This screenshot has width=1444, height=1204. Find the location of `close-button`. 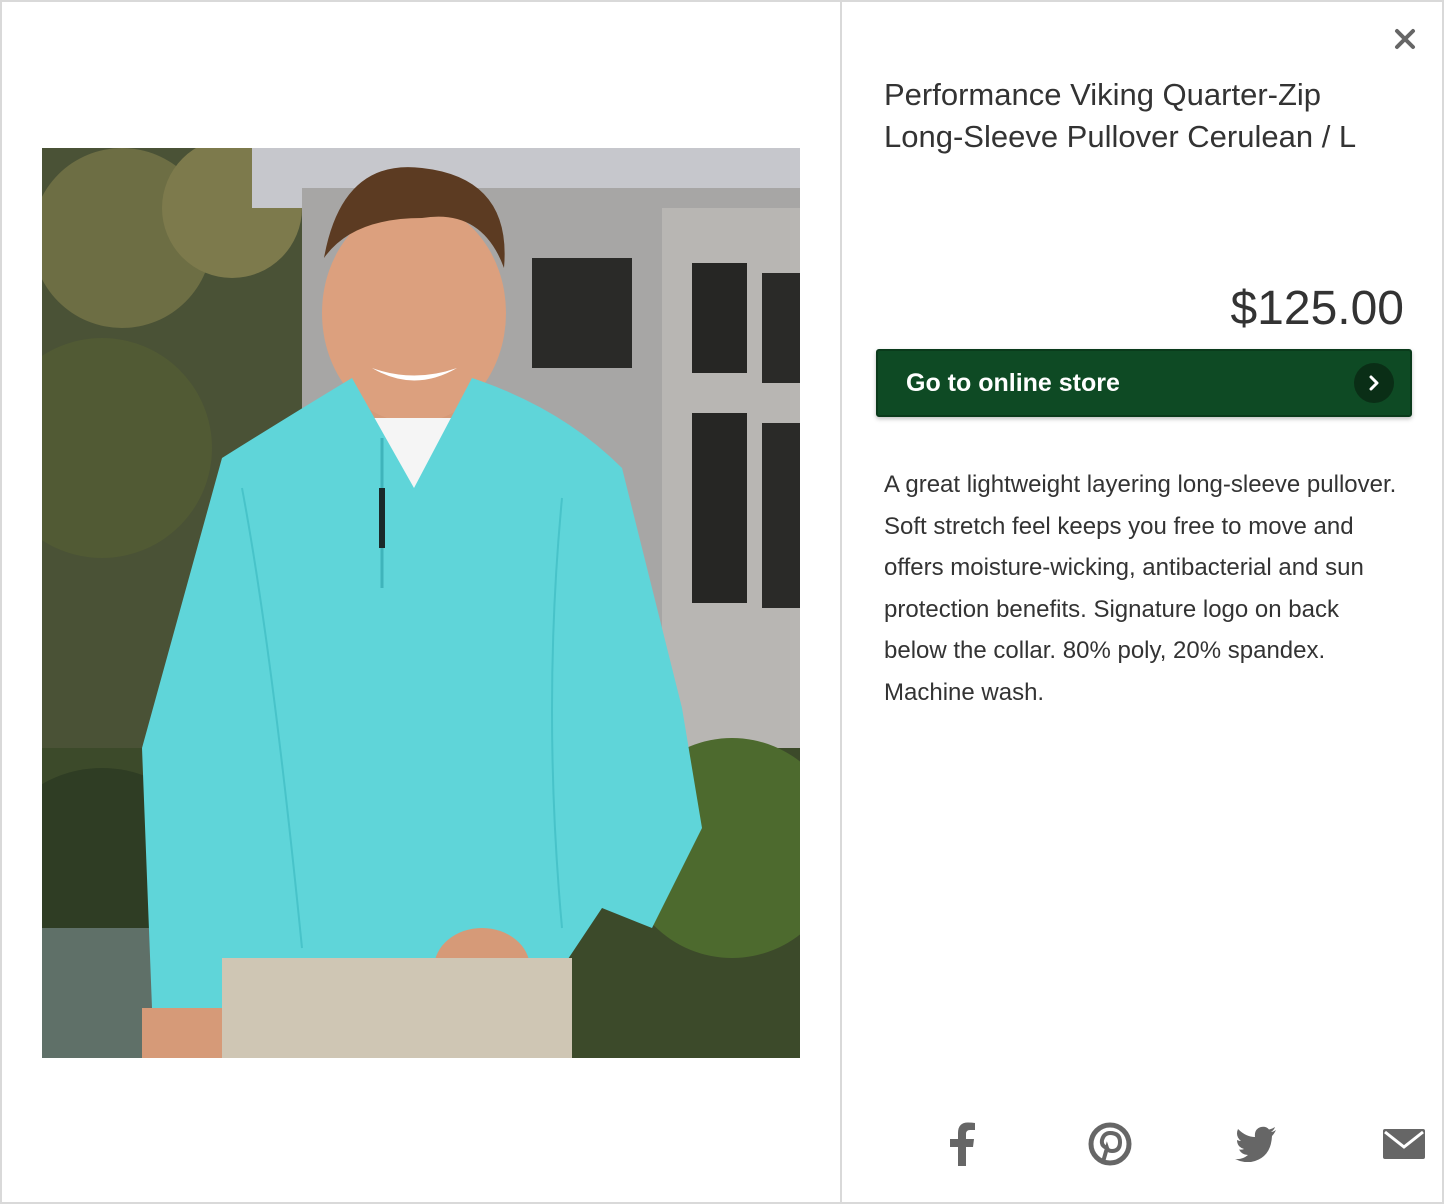

close-button is located at coordinates (1405, 39).